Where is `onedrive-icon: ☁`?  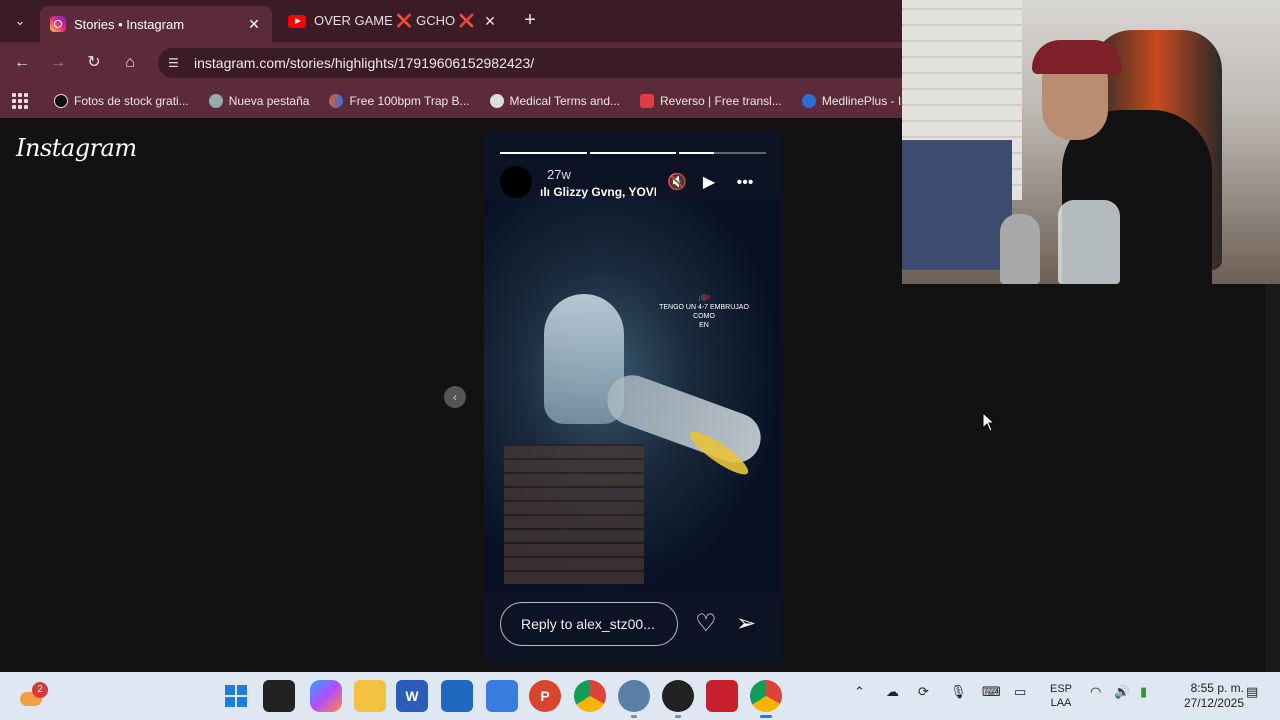 onedrive-icon: ☁ is located at coordinates (892, 692).